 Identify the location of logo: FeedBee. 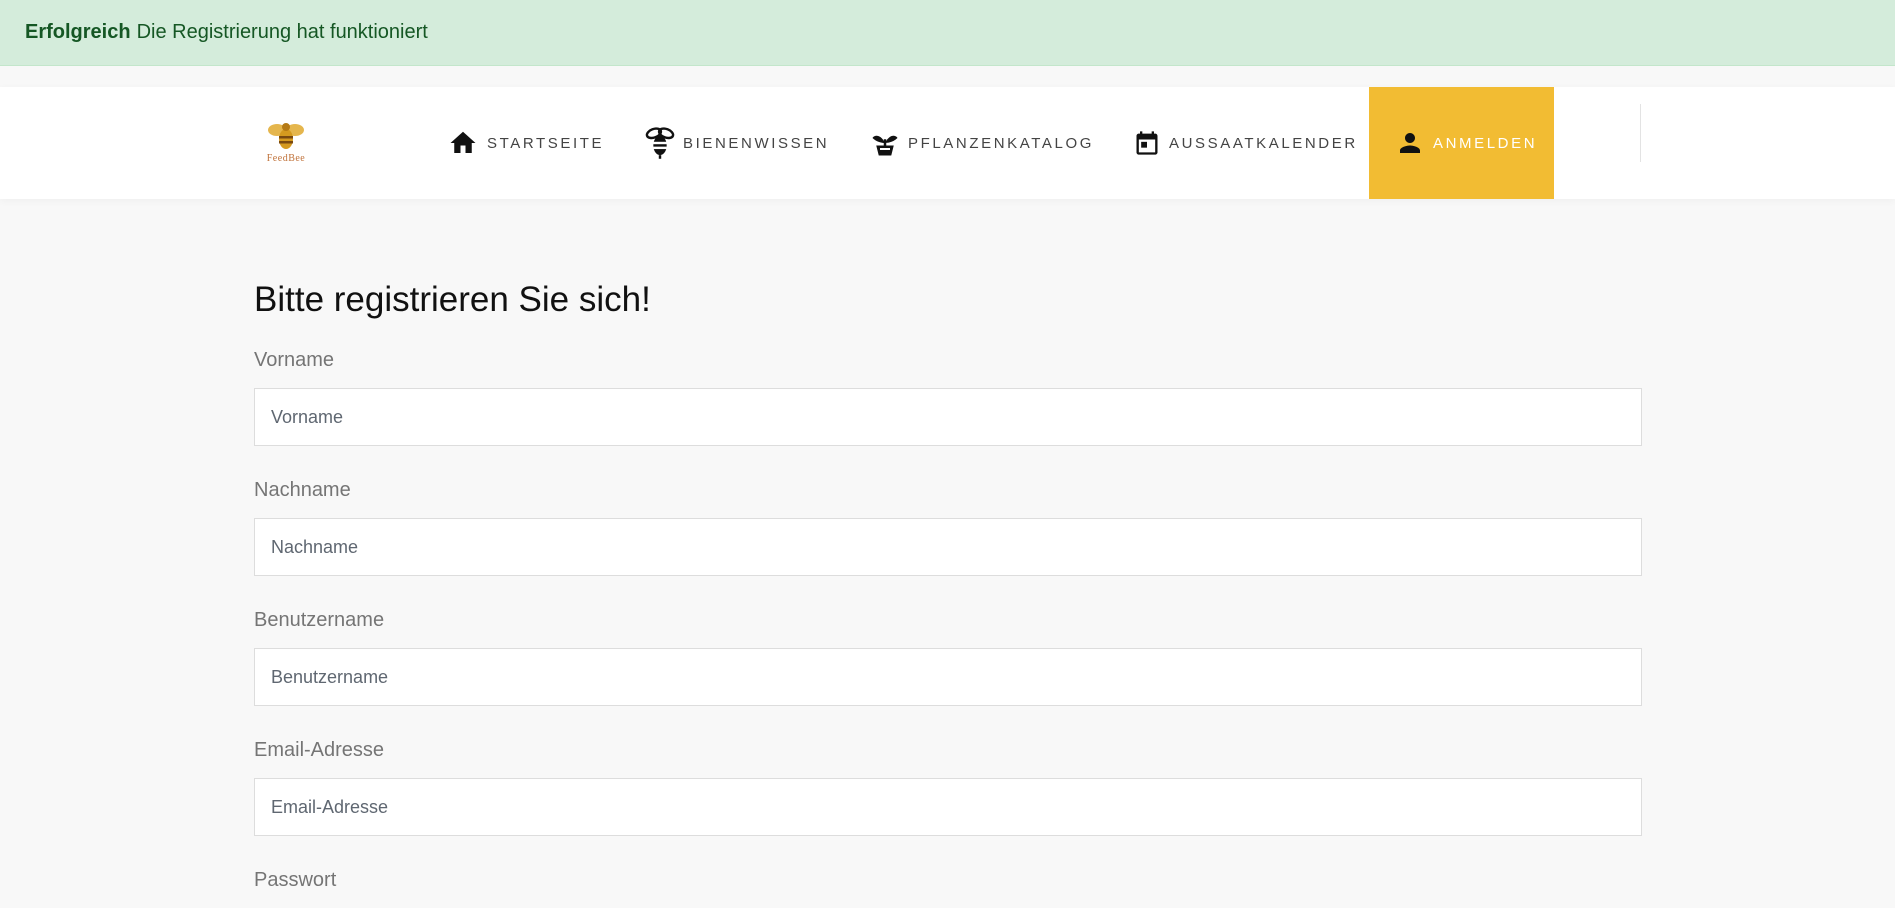
(286, 144).